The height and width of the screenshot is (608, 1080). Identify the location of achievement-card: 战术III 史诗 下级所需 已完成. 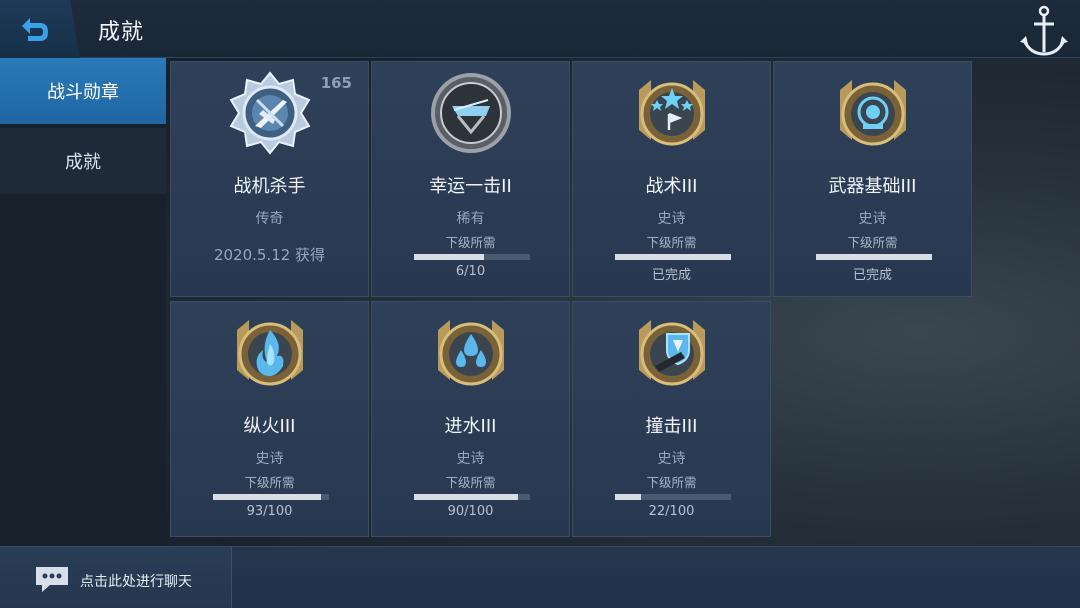
(671, 179).